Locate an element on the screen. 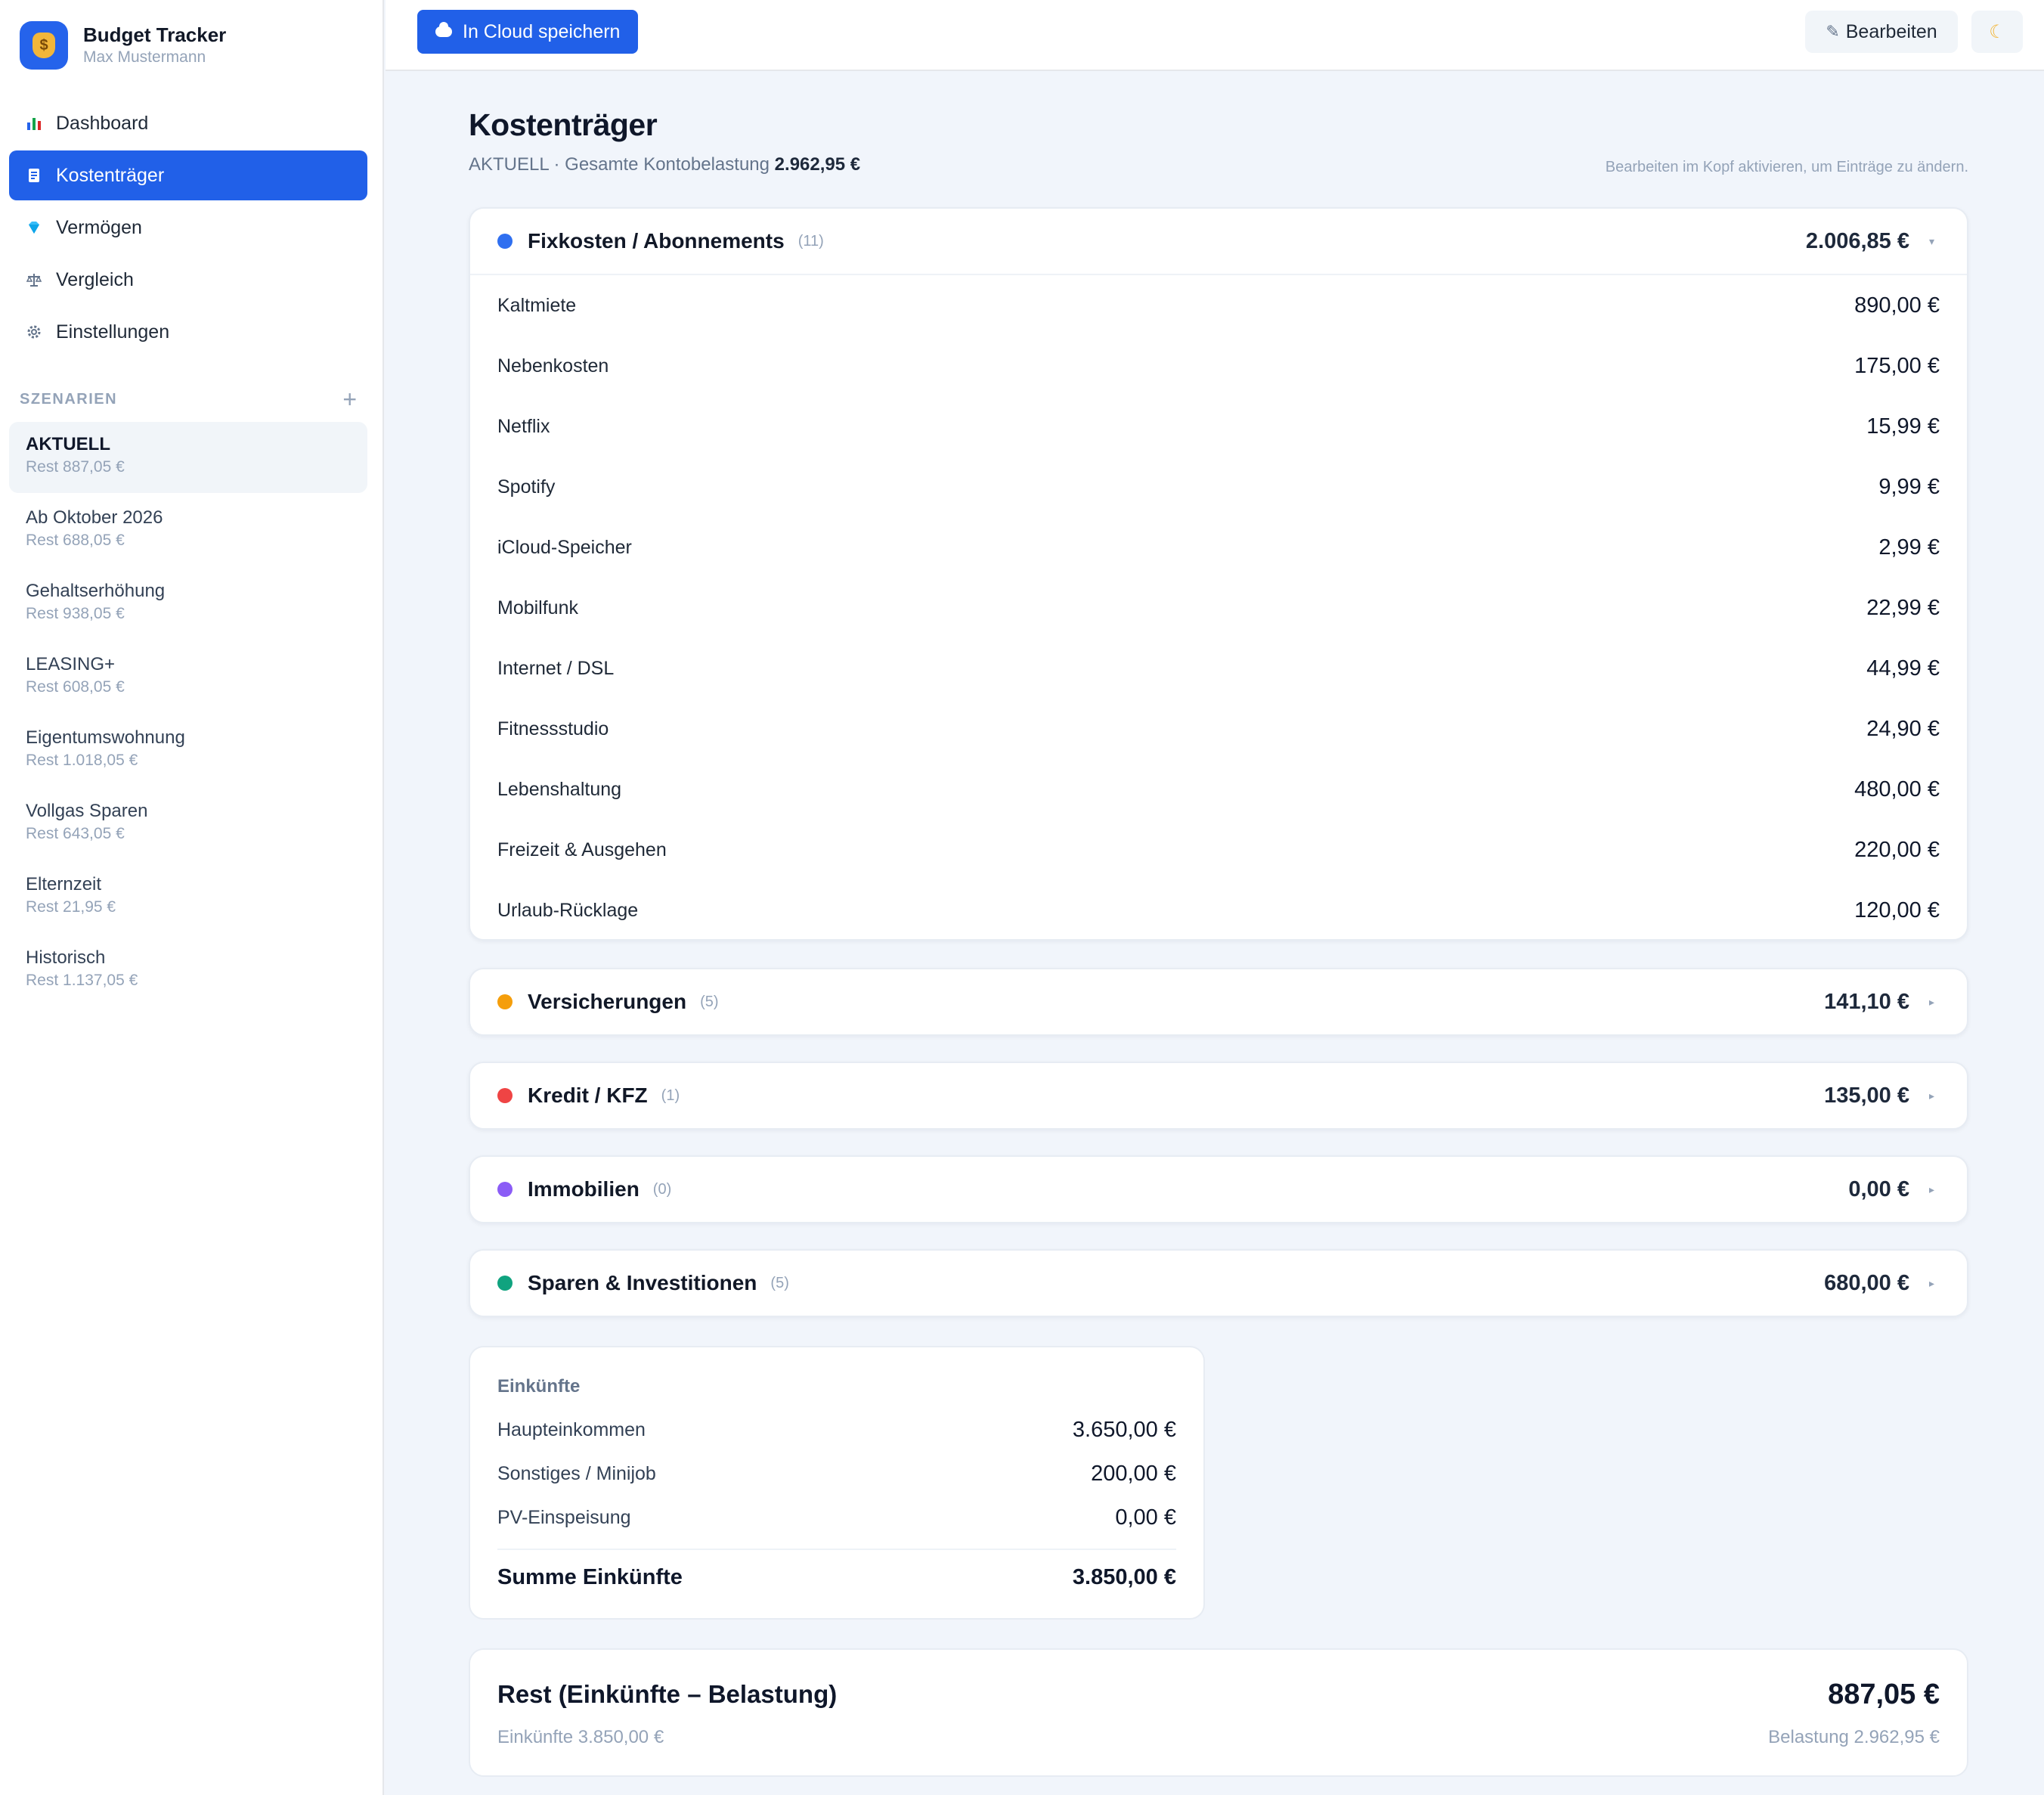 This screenshot has width=2044, height=1795. category-sum: 2.006,85 € is located at coordinates (1857, 240).